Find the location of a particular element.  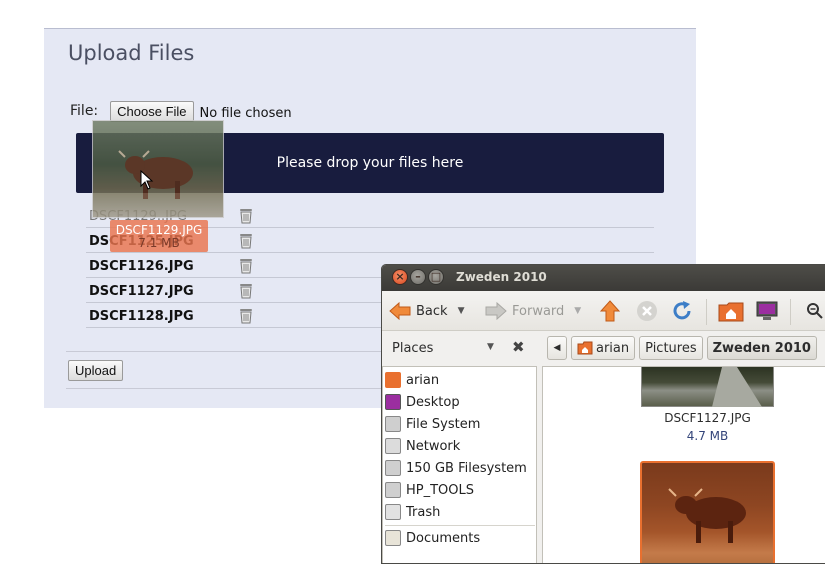

file-view: DSCF1127.JPG 4.7 MB is located at coordinates (683, 464).